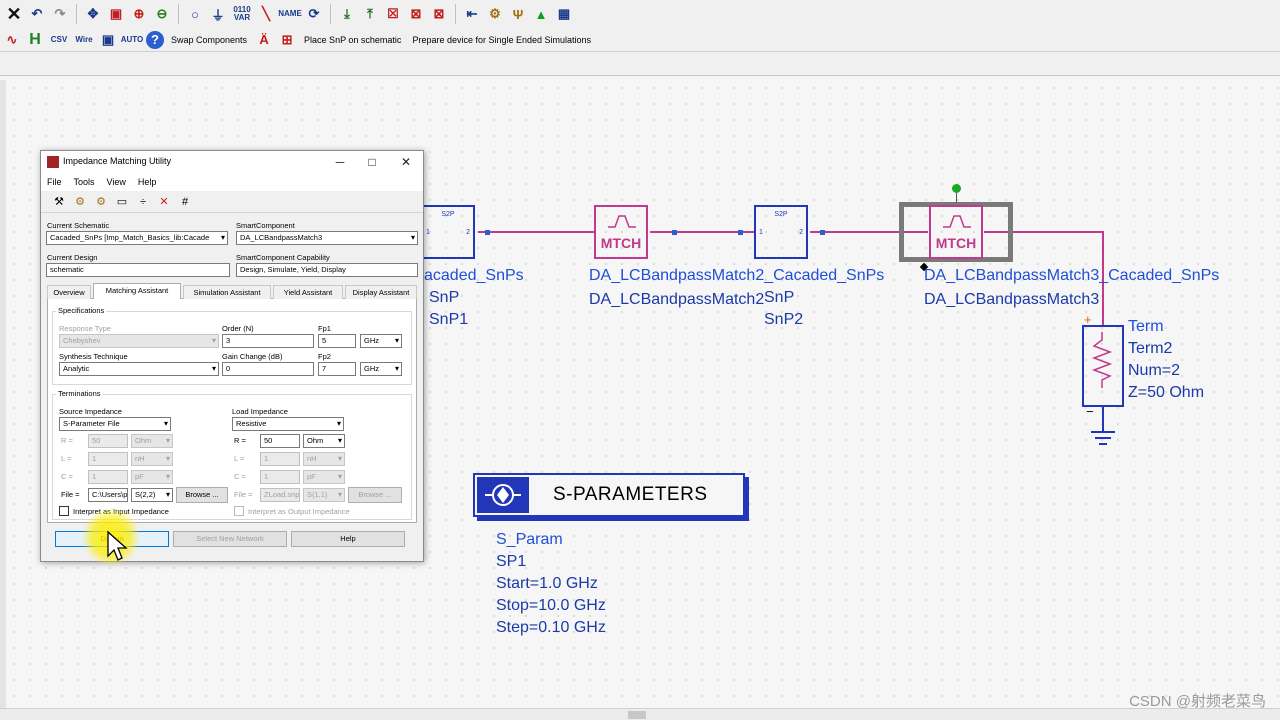 This screenshot has height=720, width=1280. Describe the element at coordinates (232, 162) in the screenshot. I see `dialog-titlebar: Impedance Matching Utility ─ □ ✕` at that location.